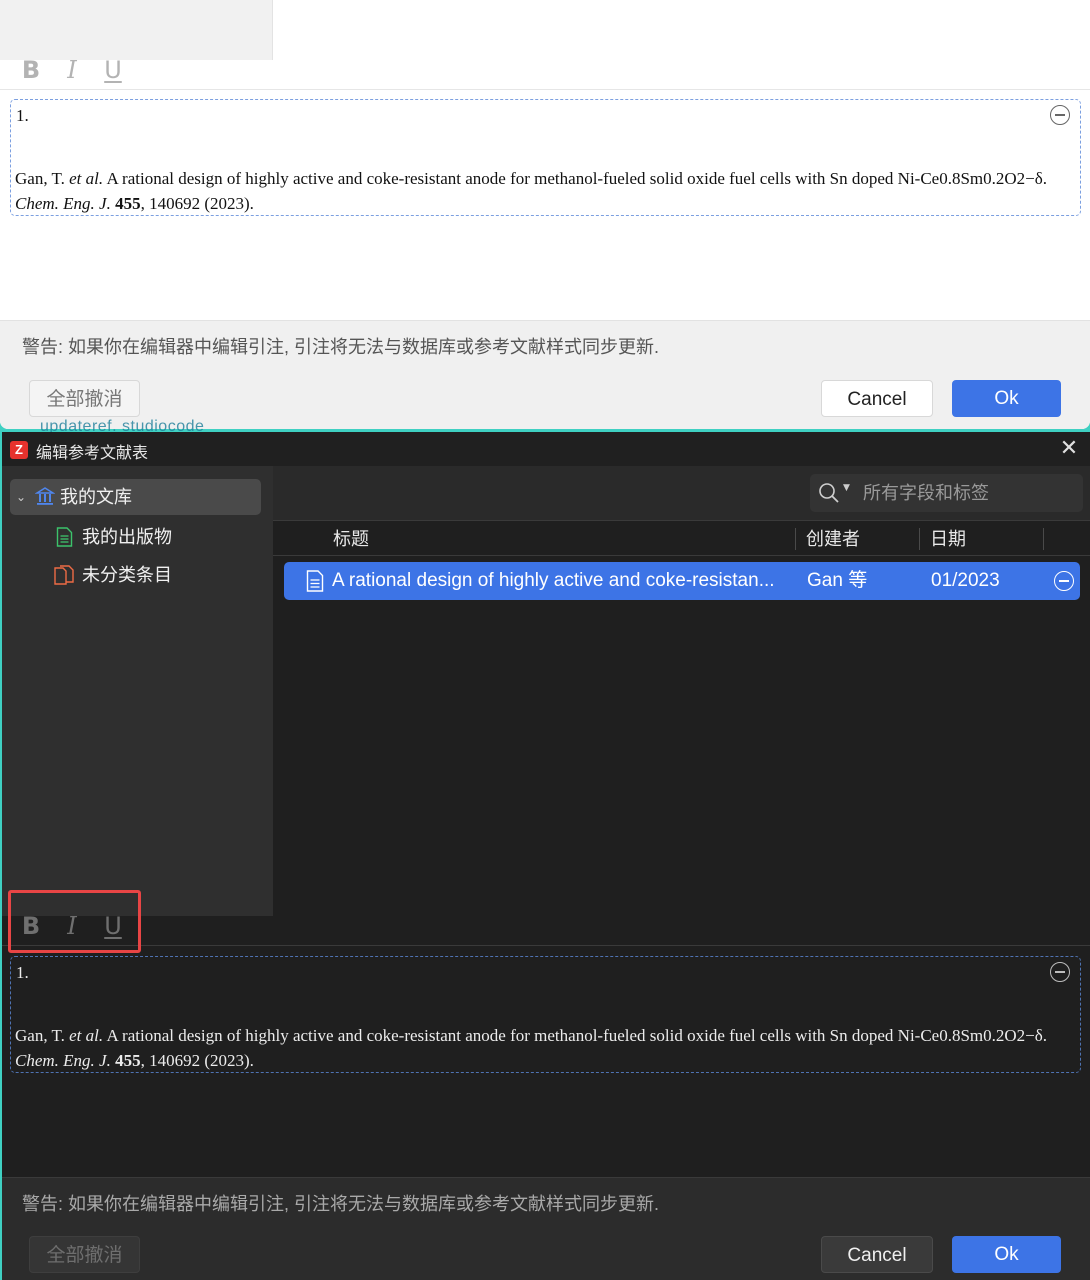  Describe the element at coordinates (1069, 449) in the screenshot. I see `close-icon: ✕` at that location.